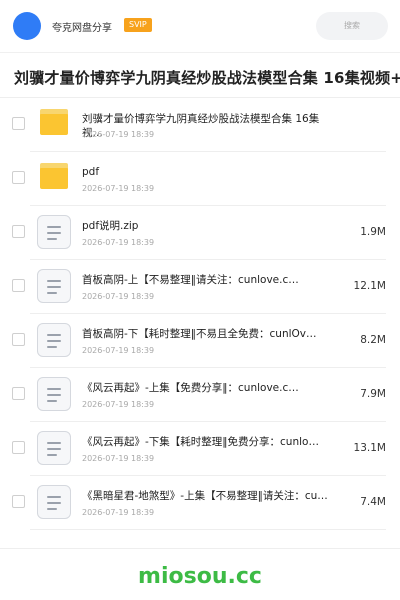  Describe the element at coordinates (373, 394) in the screenshot. I see `file-size: 7.9M` at that location.